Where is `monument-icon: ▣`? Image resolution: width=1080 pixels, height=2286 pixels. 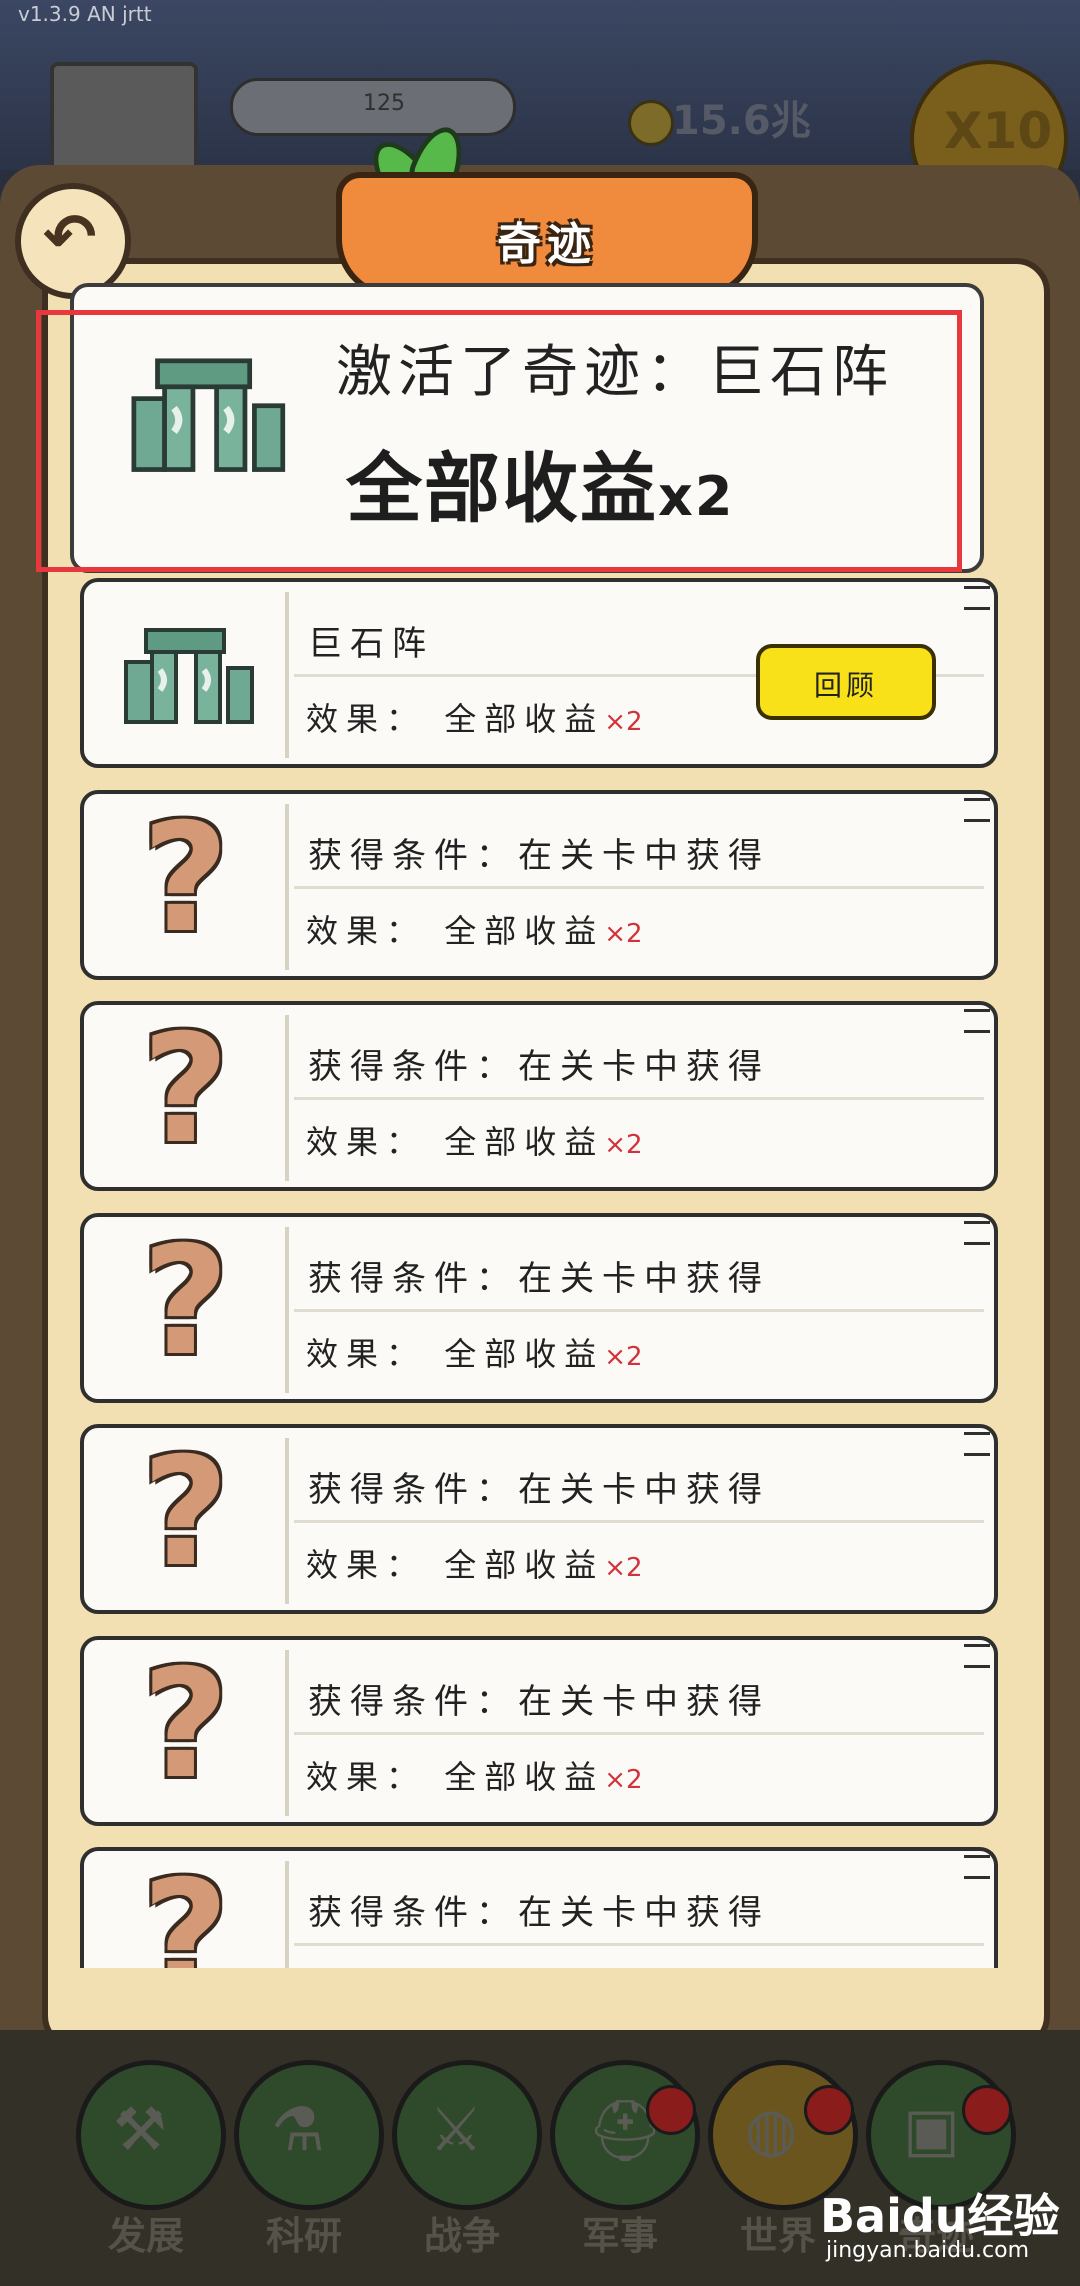
monument-icon: ▣ is located at coordinates (931, 2130).